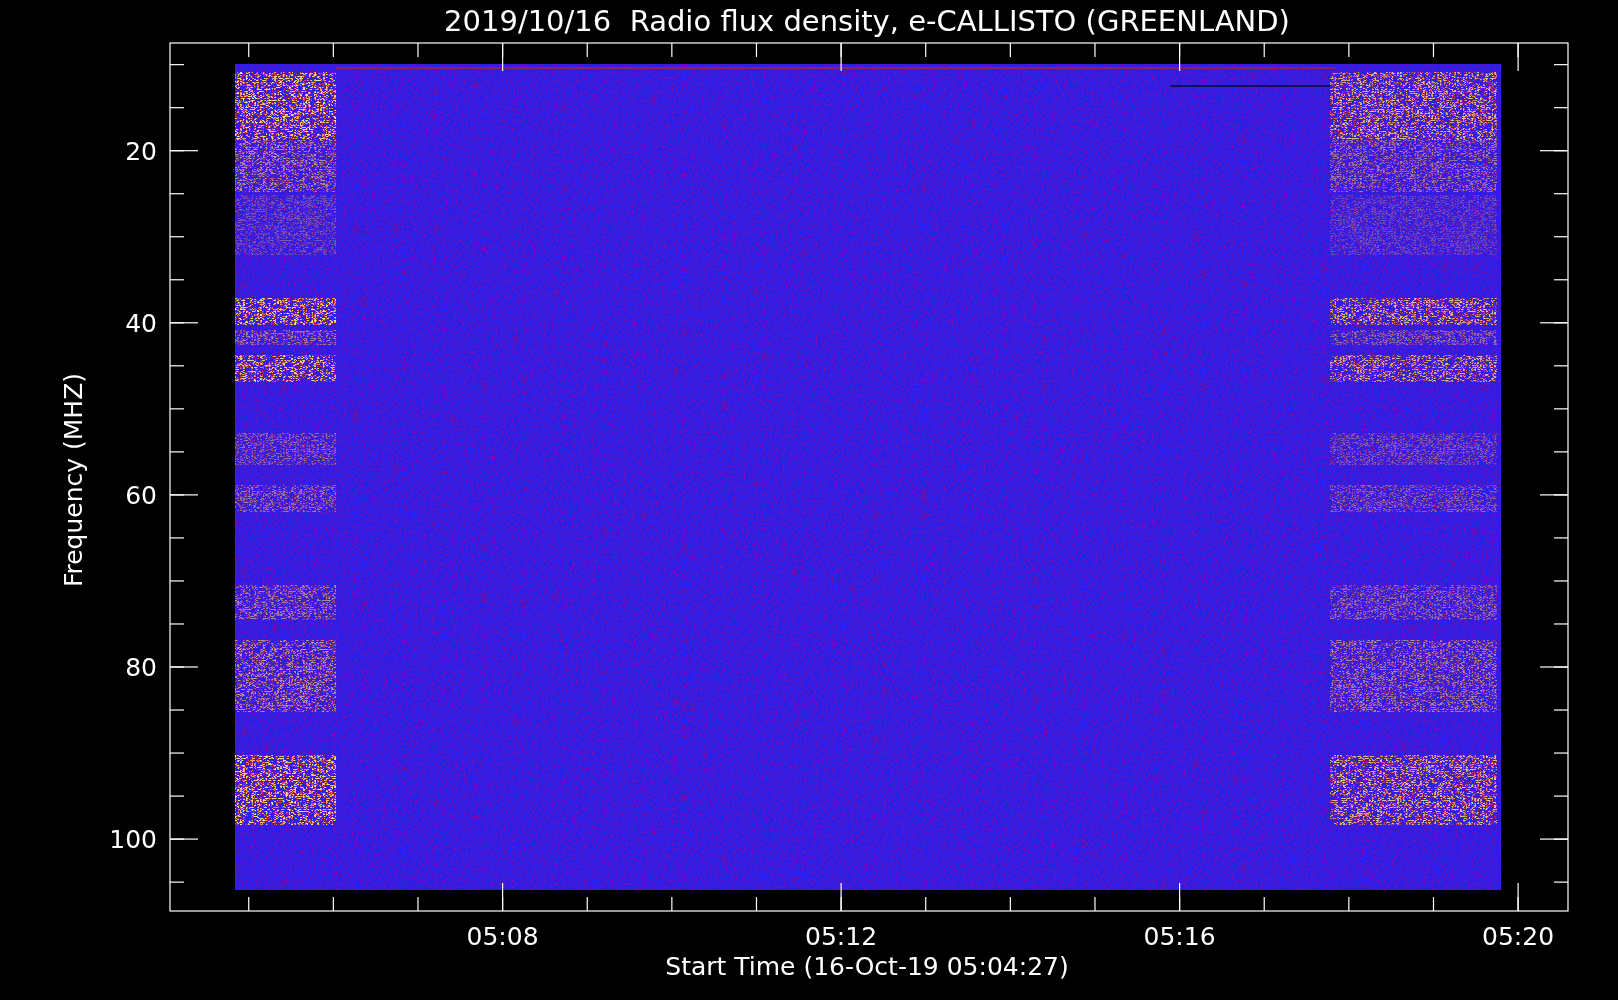 Image resolution: width=1618 pixels, height=1000 pixels. I want to click on chart-title: 2019/10/16 Radio flux density, e-CALLISTO (GREENLAND), so click(867, 21).